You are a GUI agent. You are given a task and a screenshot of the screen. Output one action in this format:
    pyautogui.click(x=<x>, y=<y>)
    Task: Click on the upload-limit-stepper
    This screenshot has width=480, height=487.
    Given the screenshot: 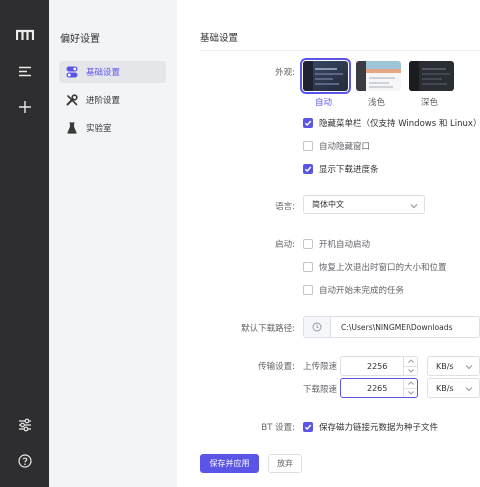 What is the action you would take?
    pyautogui.click(x=410, y=366)
    